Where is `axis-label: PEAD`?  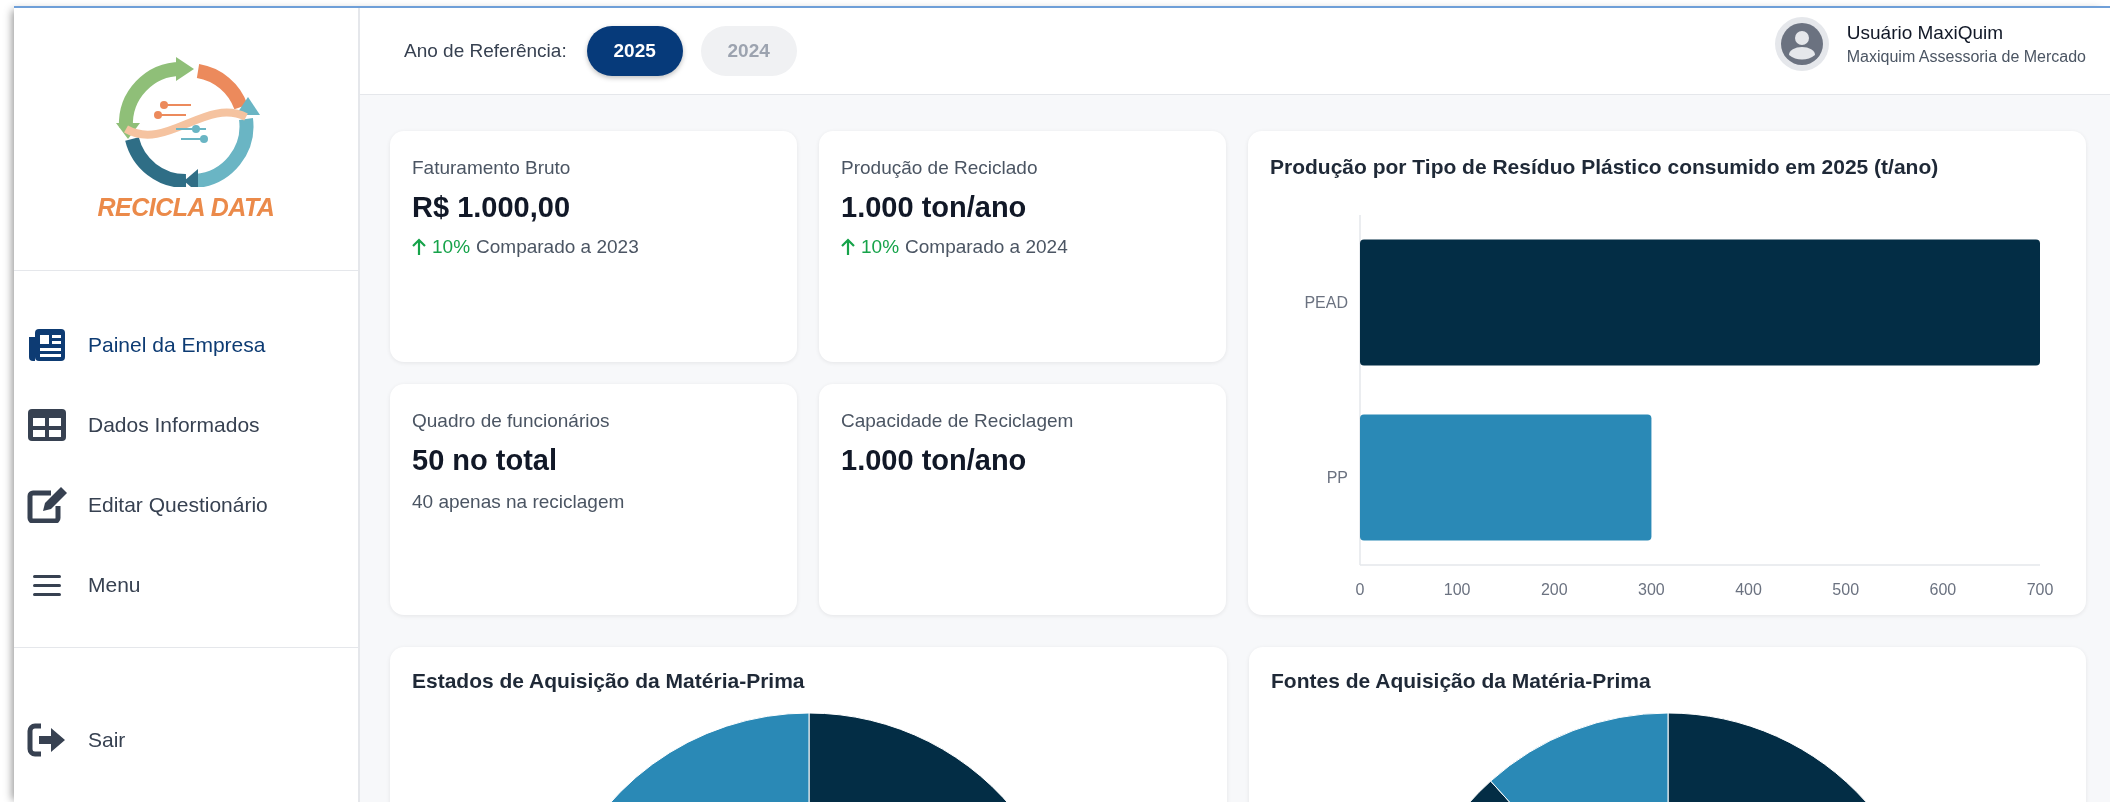
axis-label: PEAD is located at coordinates (1326, 302).